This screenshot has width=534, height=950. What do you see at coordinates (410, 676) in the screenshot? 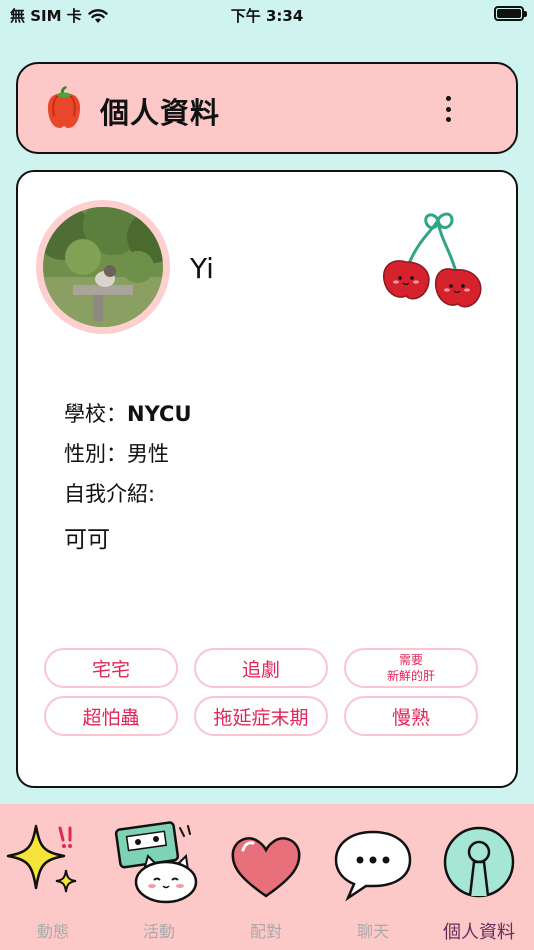
I see `interest-tag-line: 新鮮的肝` at bounding box center [410, 676].